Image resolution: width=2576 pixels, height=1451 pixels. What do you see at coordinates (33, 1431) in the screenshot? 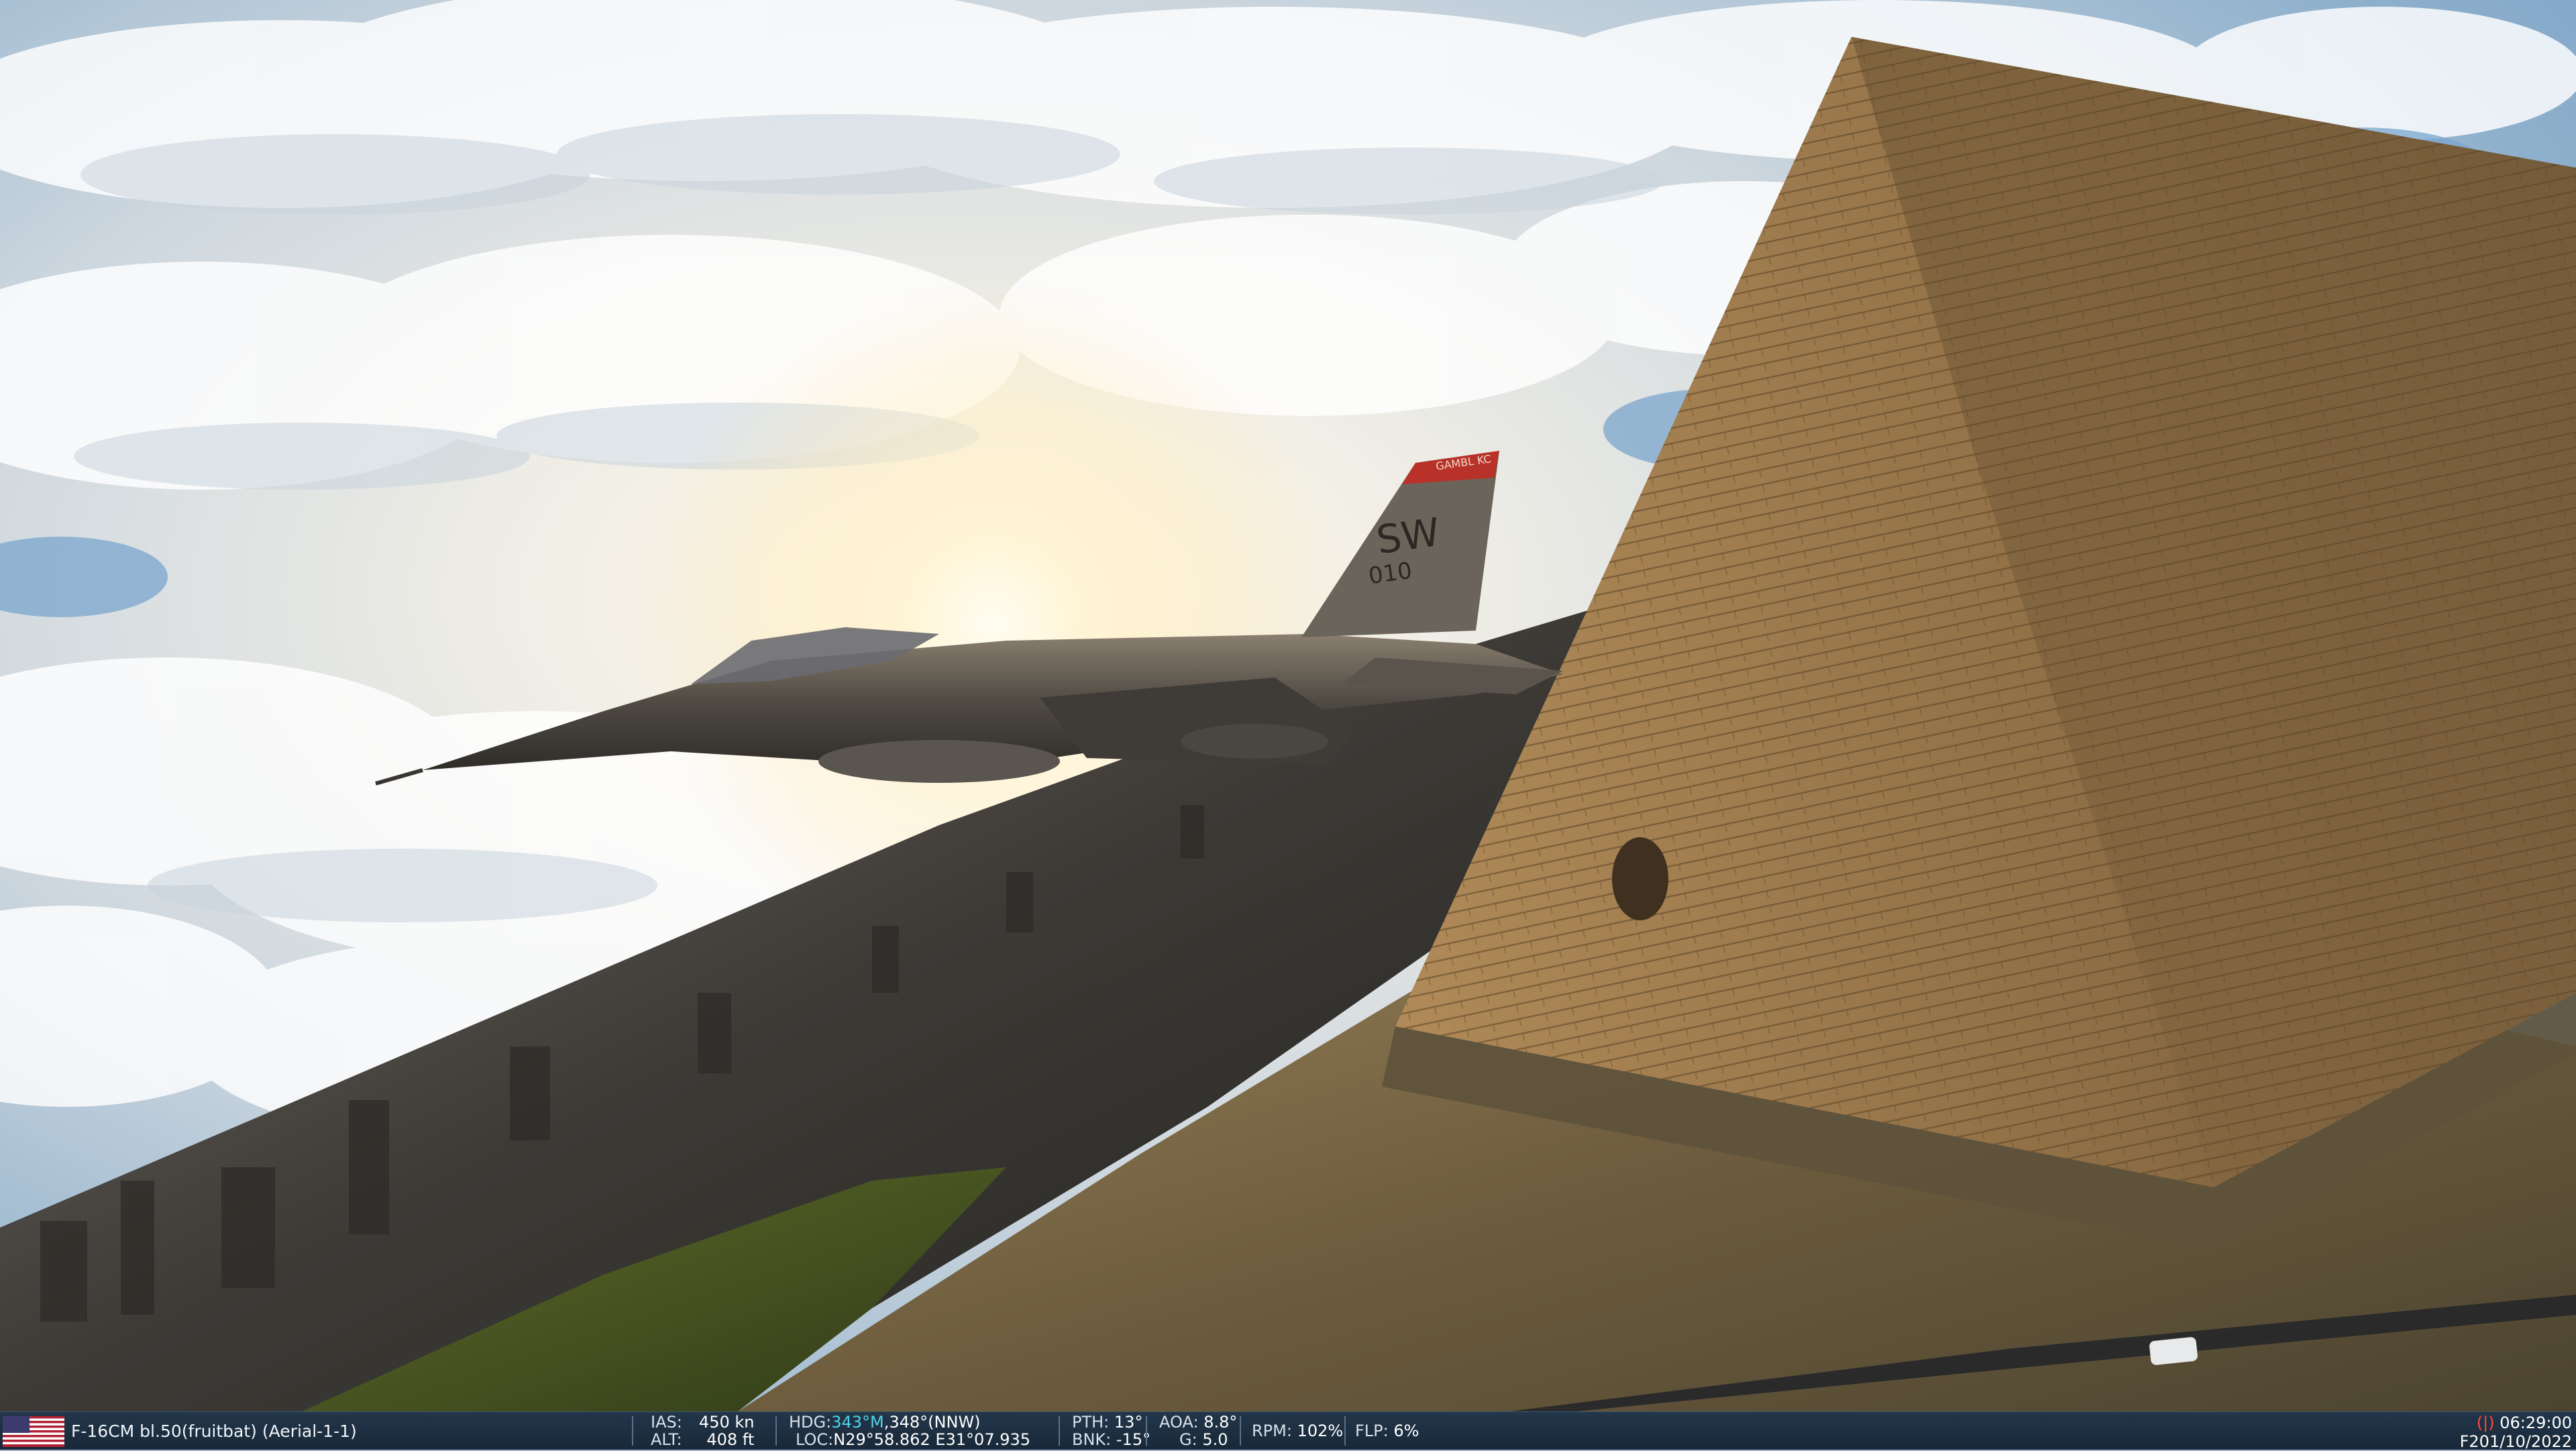
I see `usa-flag-icon` at bounding box center [33, 1431].